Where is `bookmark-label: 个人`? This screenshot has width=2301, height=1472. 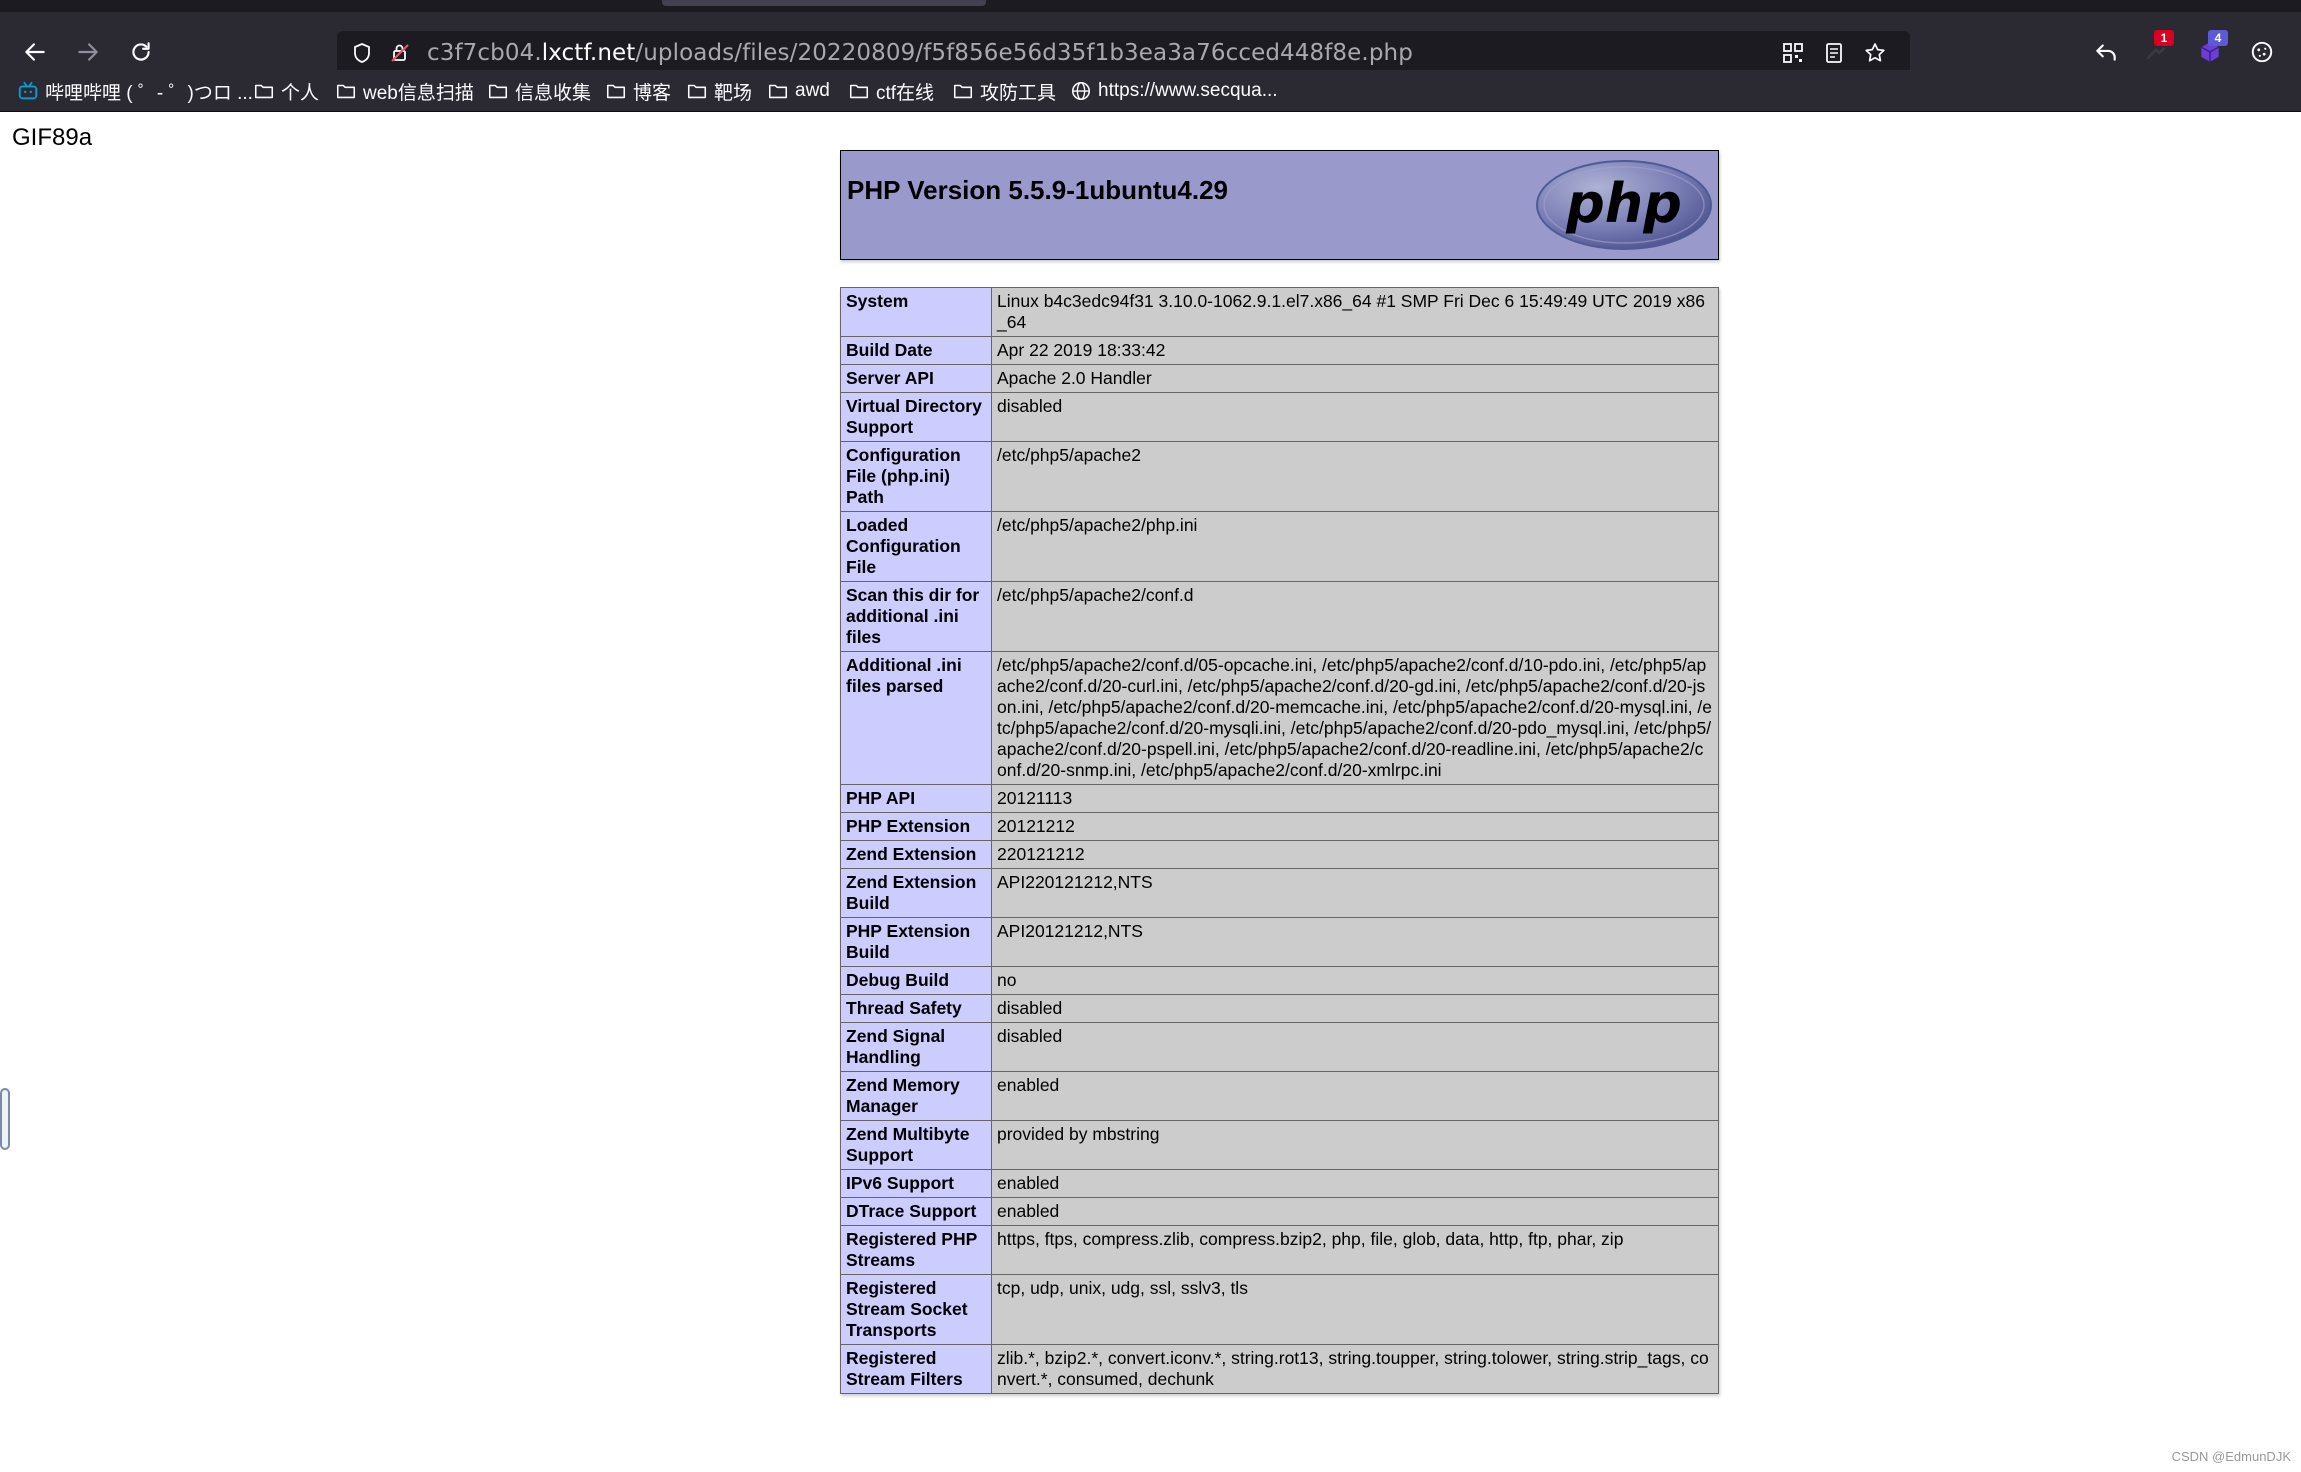
bookmark-label: 个人 is located at coordinates (300, 93).